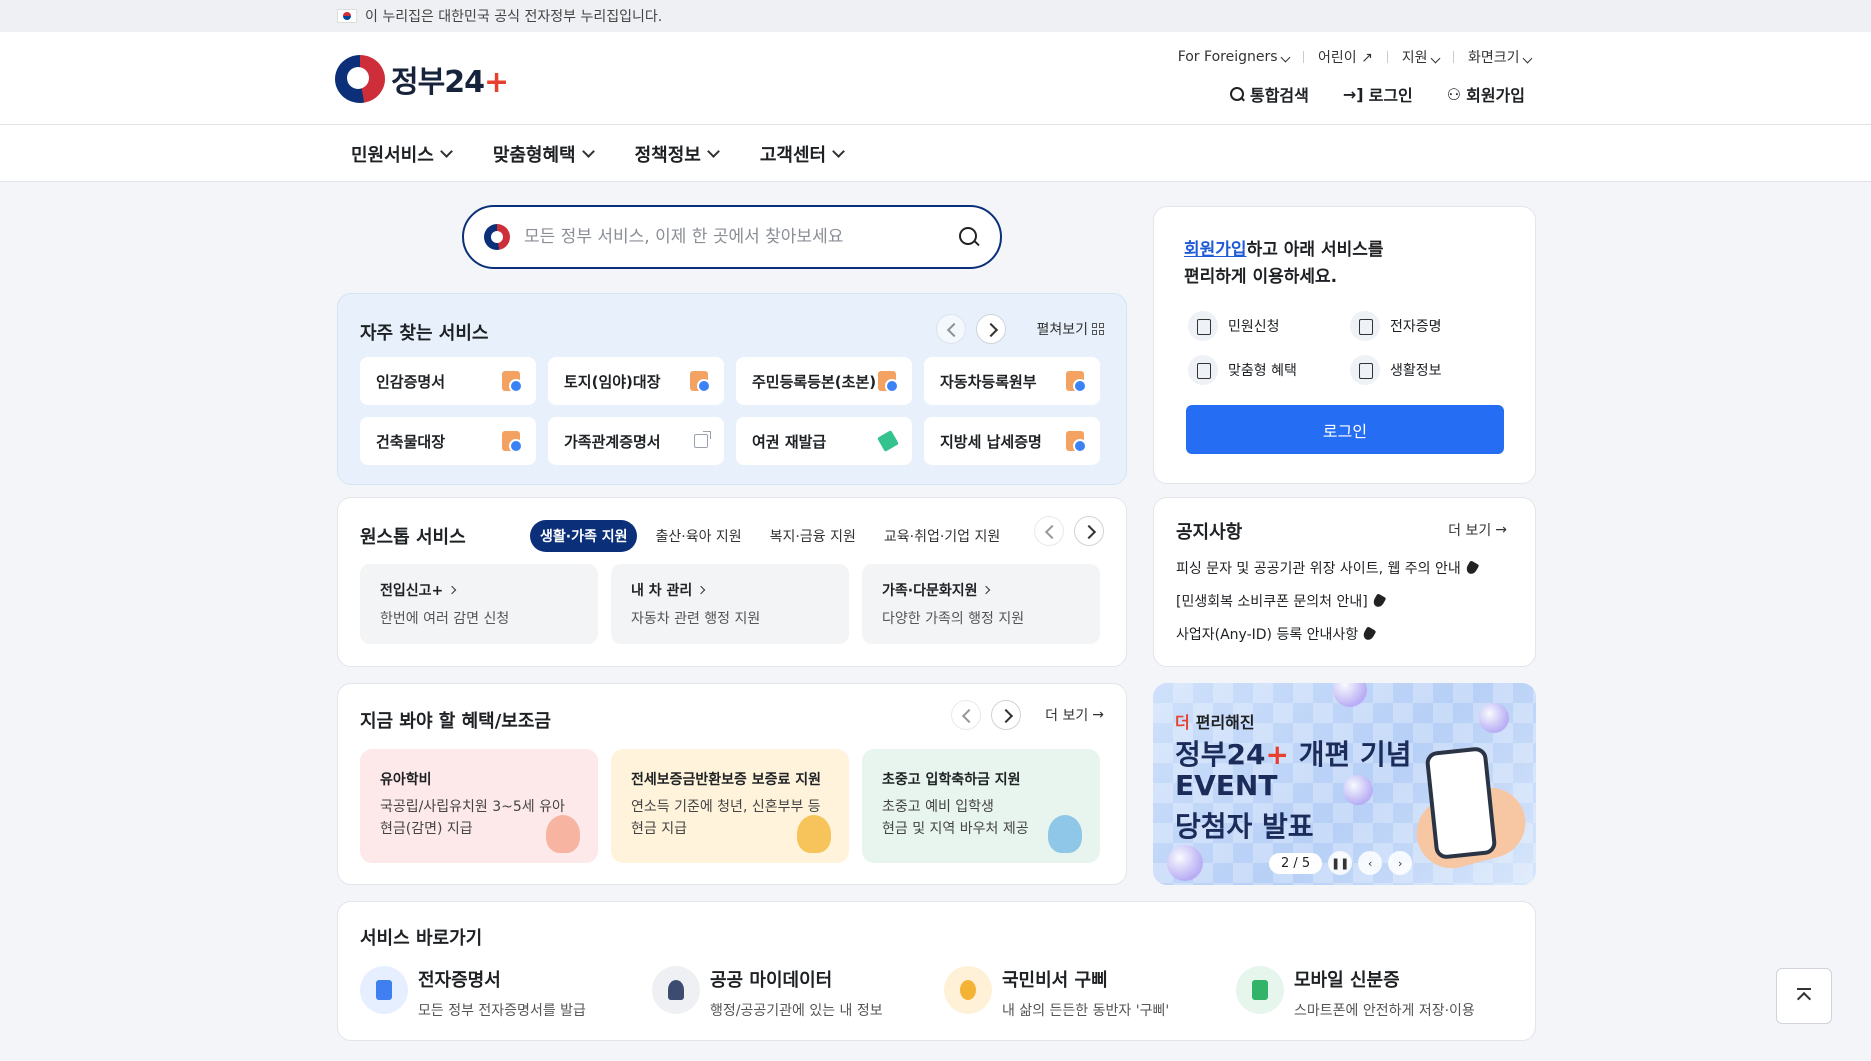 This screenshot has height=1061, width=1871. What do you see at coordinates (584, 536) in the screenshot?
I see `tab-life-family: 생활·가족 지원` at bounding box center [584, 536].